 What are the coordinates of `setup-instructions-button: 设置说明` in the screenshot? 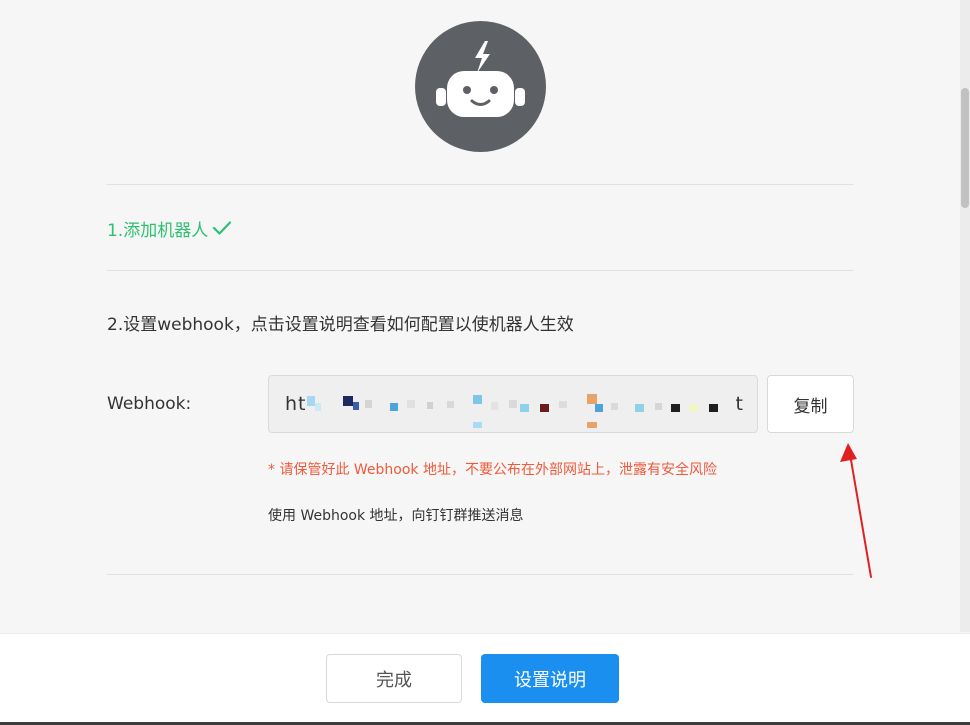 It's located at (550, 678).